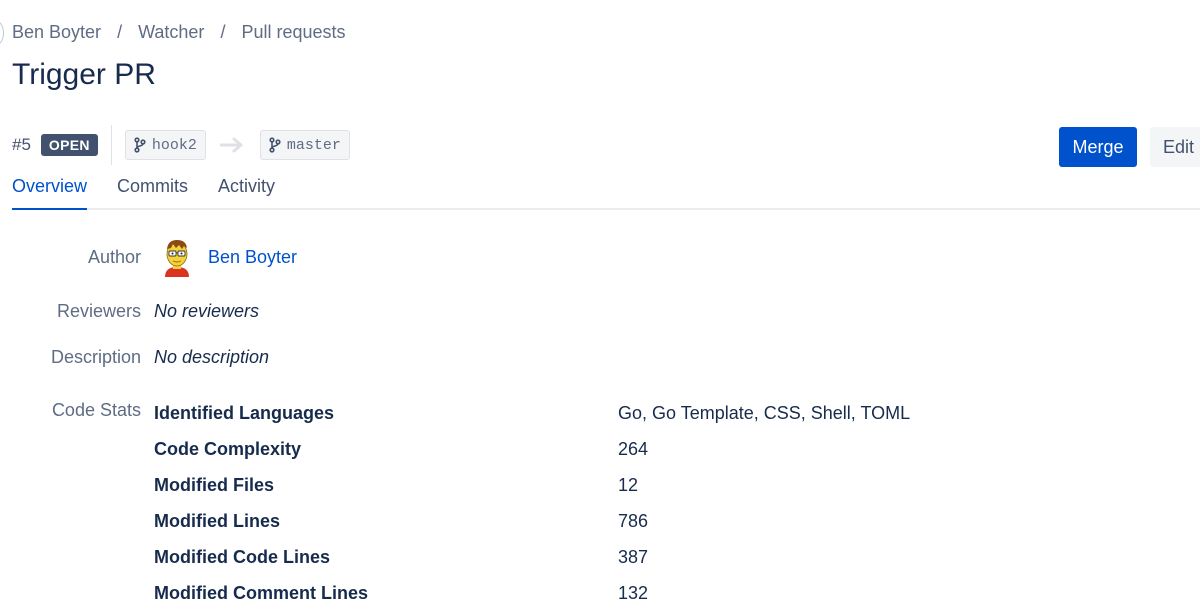 Image resolution: width=1200 pixels, height=611 pixels. Describe the element at coordinates (1098, 147) in the screenshot. I see `merge-button: Merge` at that location.